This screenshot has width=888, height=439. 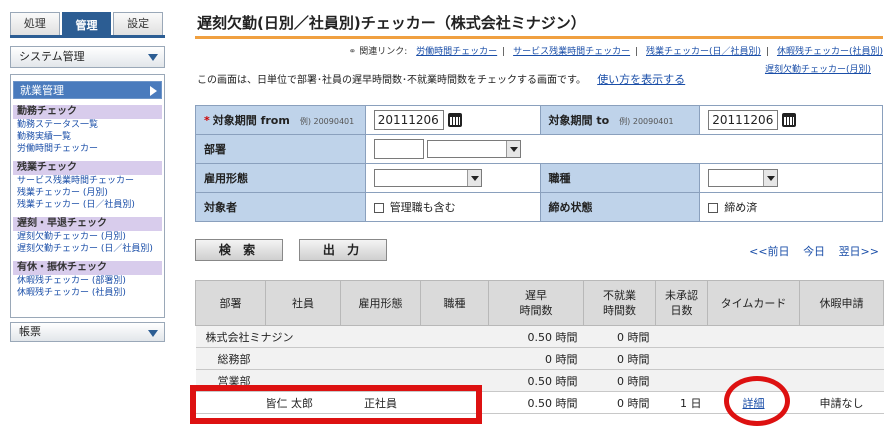 I want to click on period-from-label: * 対象期間 from 例) 20090401, so click(x=280, y=120).